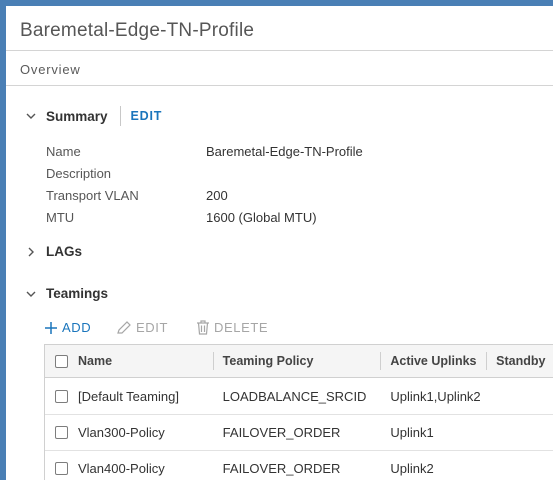 This screenshot has width=553, height=480. Describe the element at coordinates (31, 252) in the screenshot. I see `chevron-right-icon` at that location.